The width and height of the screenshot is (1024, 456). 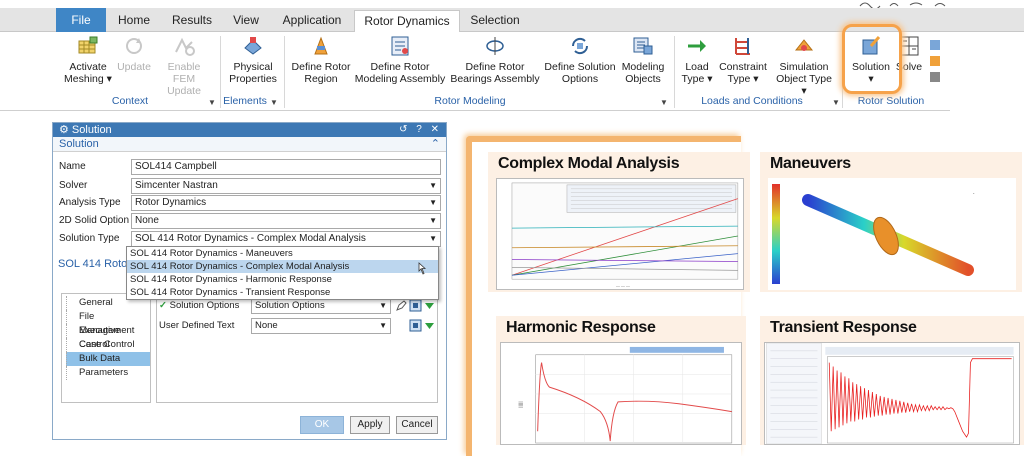 I want to click on physical-properties-label-1: Physical, so click(x=253, y=67).